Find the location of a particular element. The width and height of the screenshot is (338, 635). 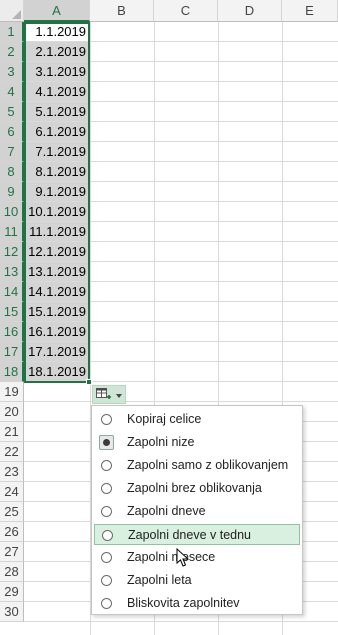

row-header-7: 7 is located at coordinates (12, 152).